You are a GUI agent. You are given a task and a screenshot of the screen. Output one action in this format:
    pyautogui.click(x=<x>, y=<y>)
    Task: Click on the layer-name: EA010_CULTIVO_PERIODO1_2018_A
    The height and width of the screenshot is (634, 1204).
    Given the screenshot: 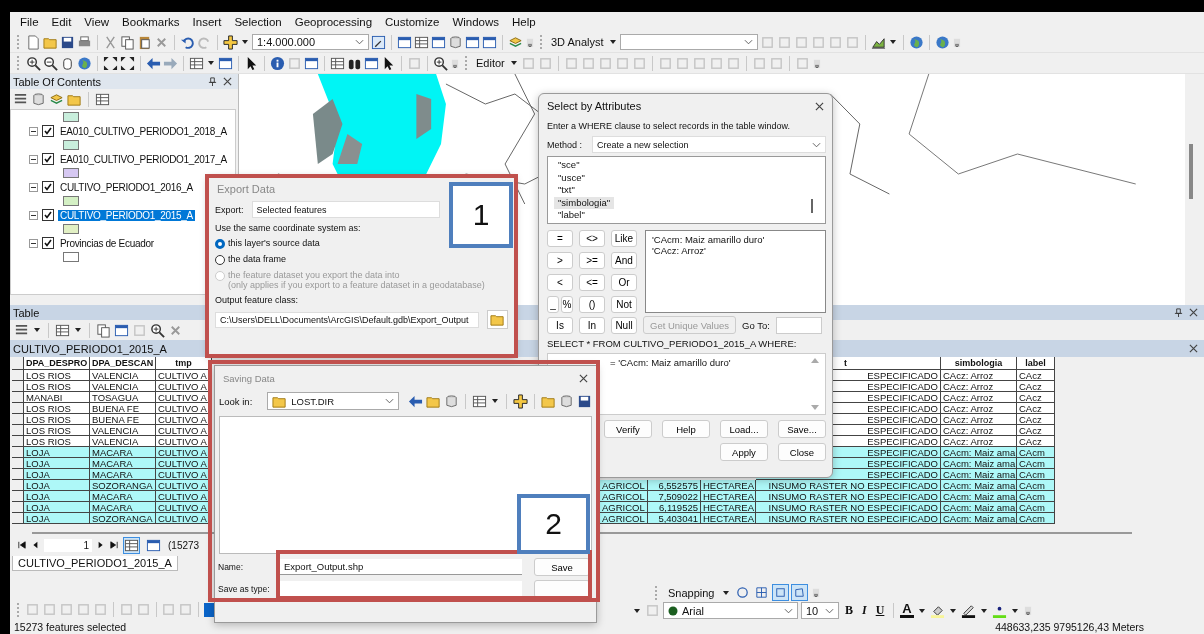 What is the action you would take?
    pyautogui.click(x=143, y=131)
    